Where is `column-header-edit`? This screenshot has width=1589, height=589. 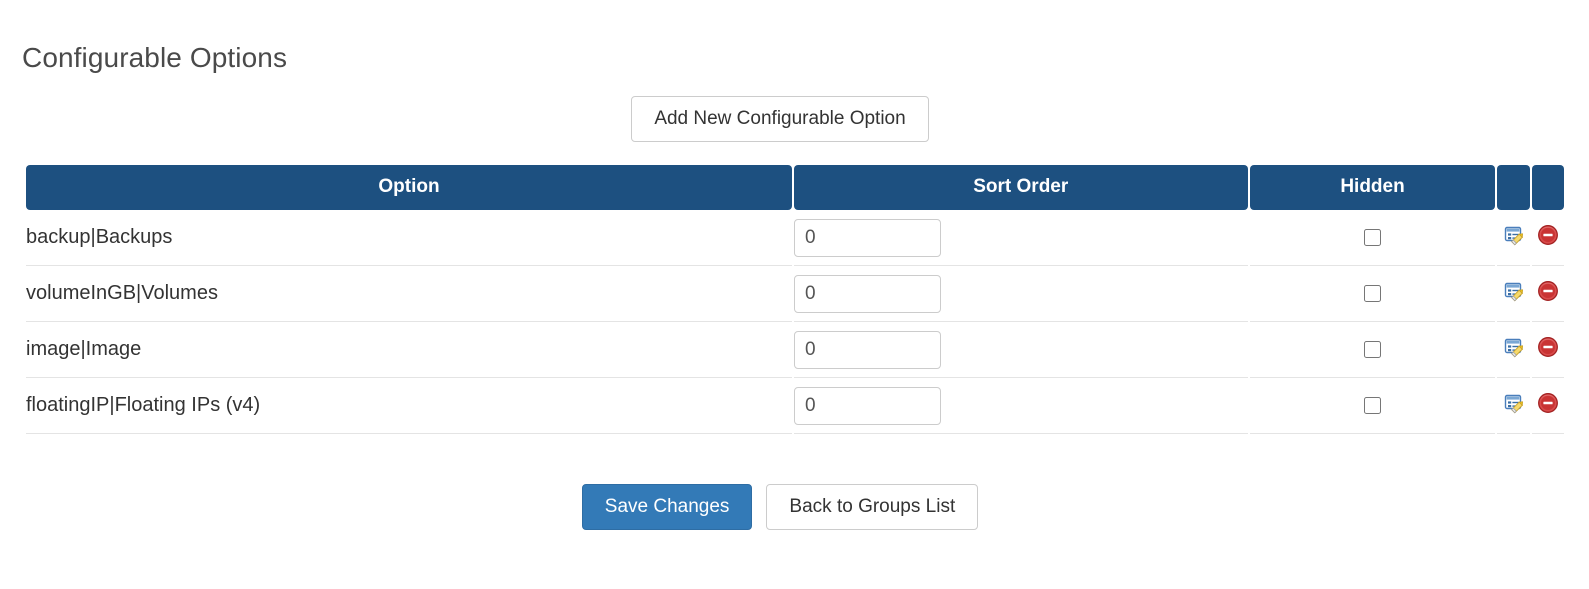
column-header-edit is located at coordinates (1513, 187).